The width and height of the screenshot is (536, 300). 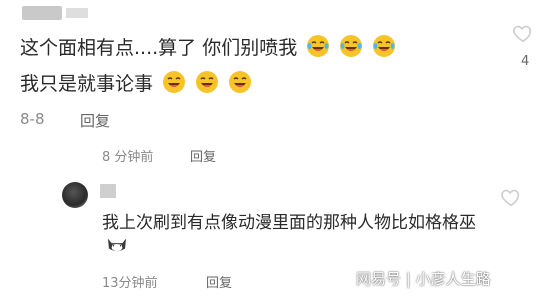 What do you see at coordinates (32, 119) in the screenshot?
I see `comment-date: 8-8` at bounding box center [32, 119].